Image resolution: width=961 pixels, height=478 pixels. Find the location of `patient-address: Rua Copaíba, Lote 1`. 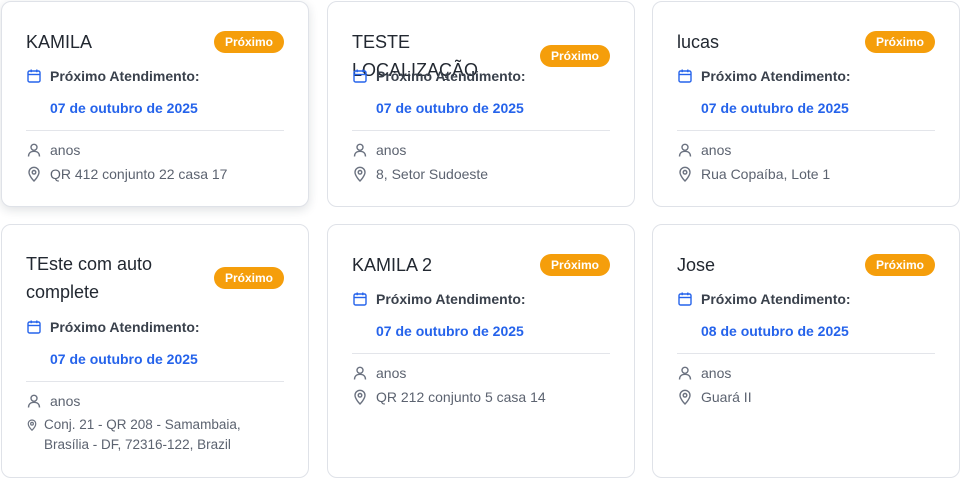

patient-address: Rua Copaíba, Lote 1 is located at coordinates (766, 174).